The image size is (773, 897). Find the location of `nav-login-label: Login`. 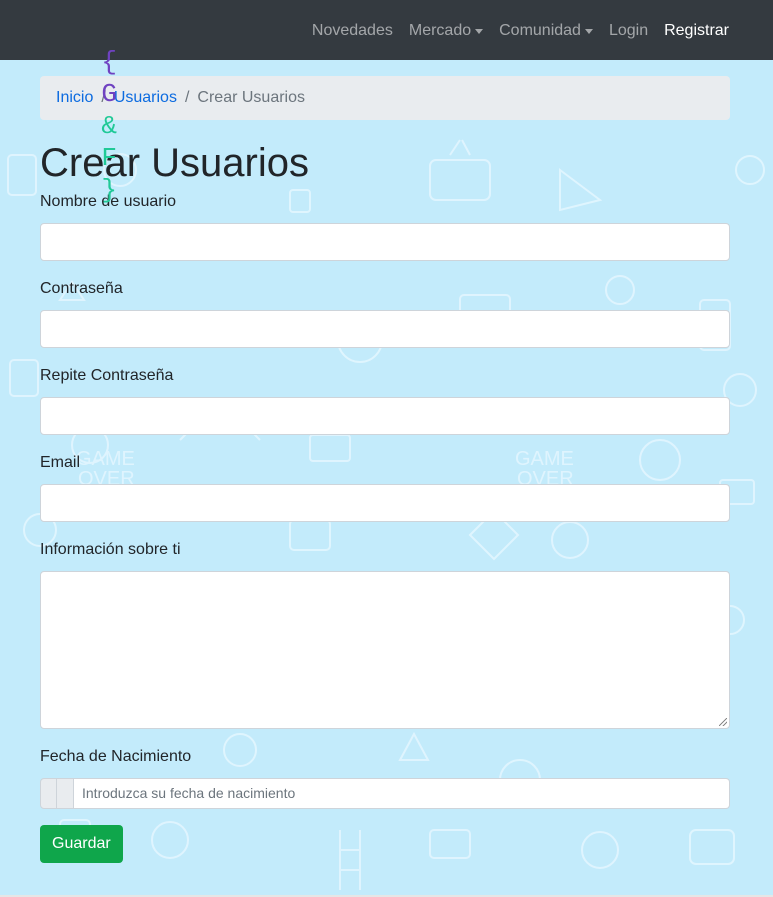

nav-login-label: Login is located at coordinates (628, 30).